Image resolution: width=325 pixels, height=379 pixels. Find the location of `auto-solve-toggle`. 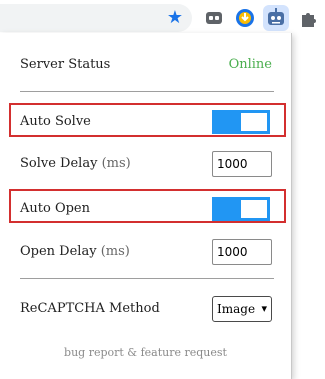

auto-solve-toggle is located at coordinates (241, 122).